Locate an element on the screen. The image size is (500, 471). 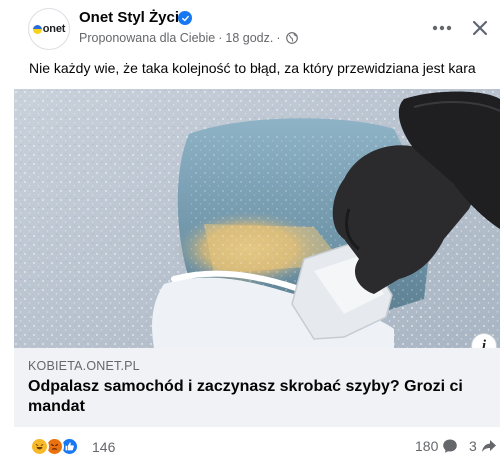
shares-count: 3 is located at coordinates (473, 446).